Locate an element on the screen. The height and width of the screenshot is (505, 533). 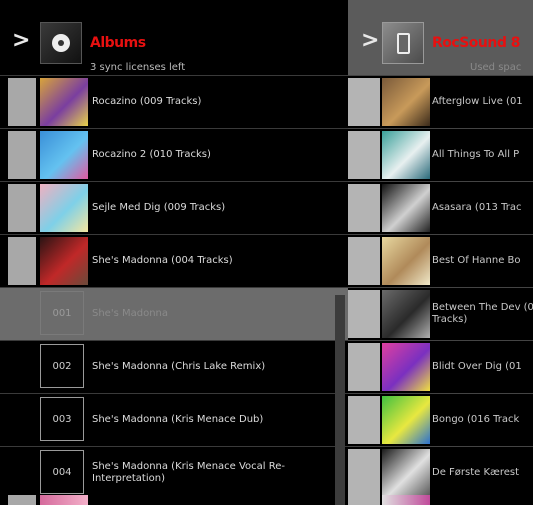
track-number: 004 is located at coordinates (62, 472).